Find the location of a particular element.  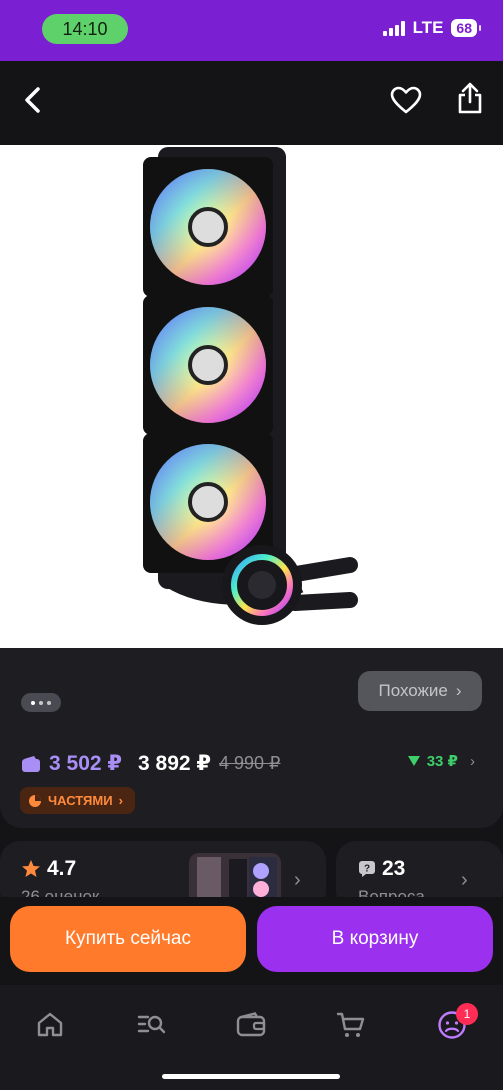

heart-icon is located at coordinates (406, 100).